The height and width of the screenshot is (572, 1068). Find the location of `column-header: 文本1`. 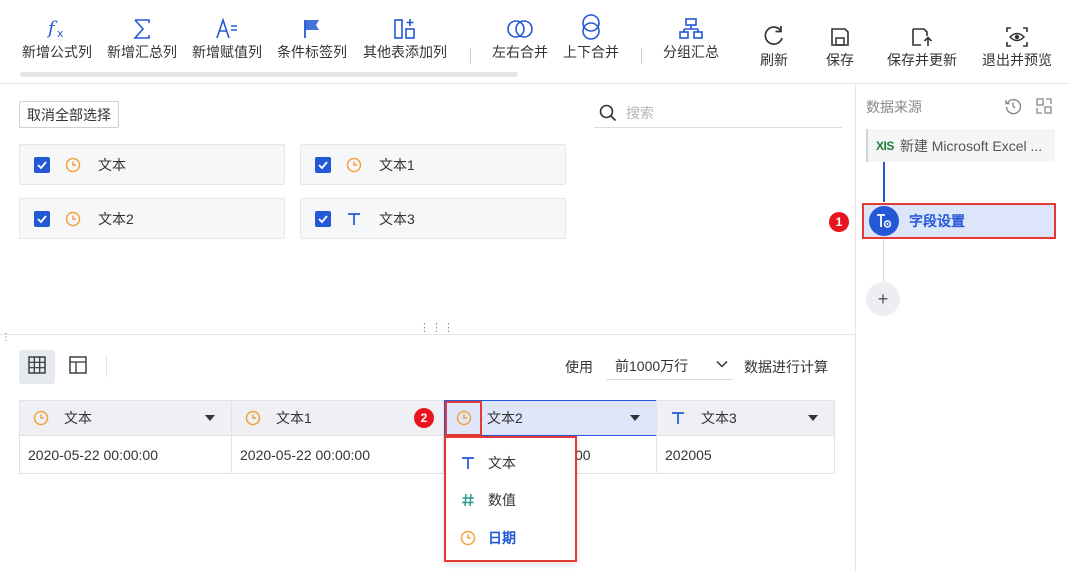

column-header: 文本1 is located at coordinates (337, 418).